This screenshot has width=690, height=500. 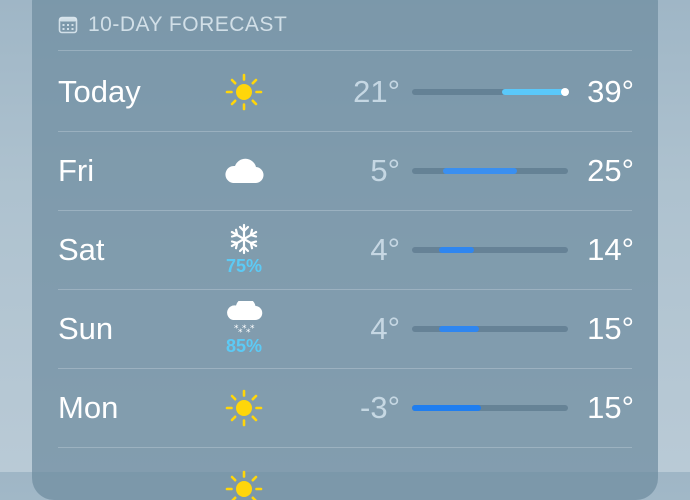 I want to click on forecast-header: 10-DAY FORECAST, so click(x=172, y=25).